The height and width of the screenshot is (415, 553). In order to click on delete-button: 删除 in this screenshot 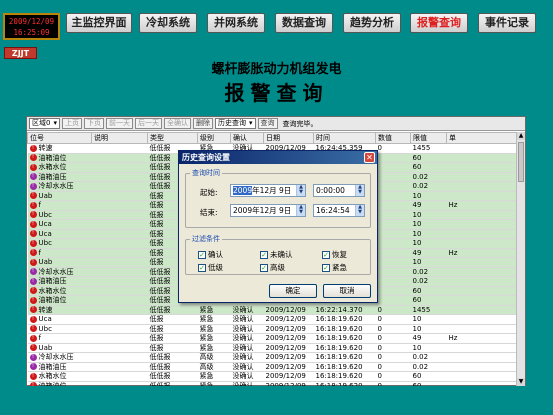, I will do `click(202, 123)`.